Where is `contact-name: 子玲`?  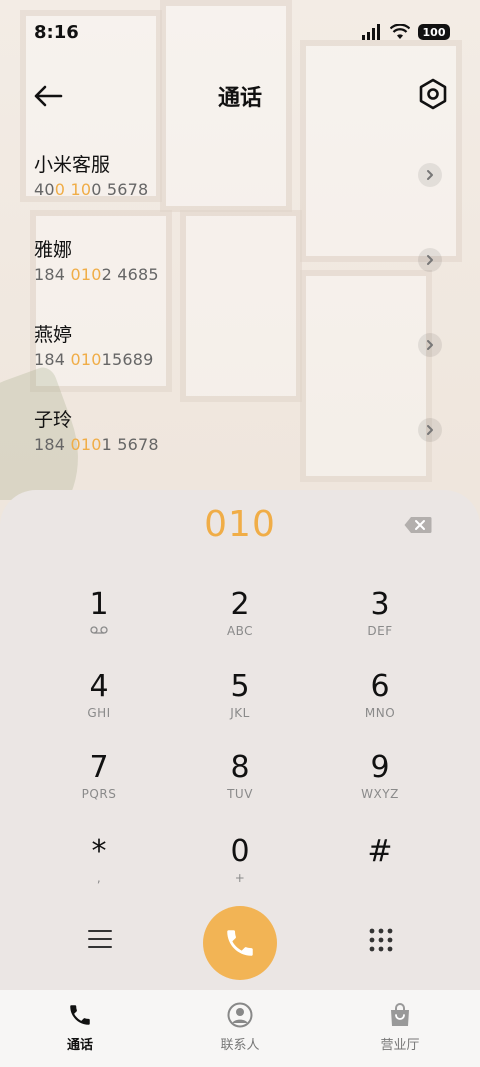 contact-name: 子玲 is located at coordinates (53, 420).